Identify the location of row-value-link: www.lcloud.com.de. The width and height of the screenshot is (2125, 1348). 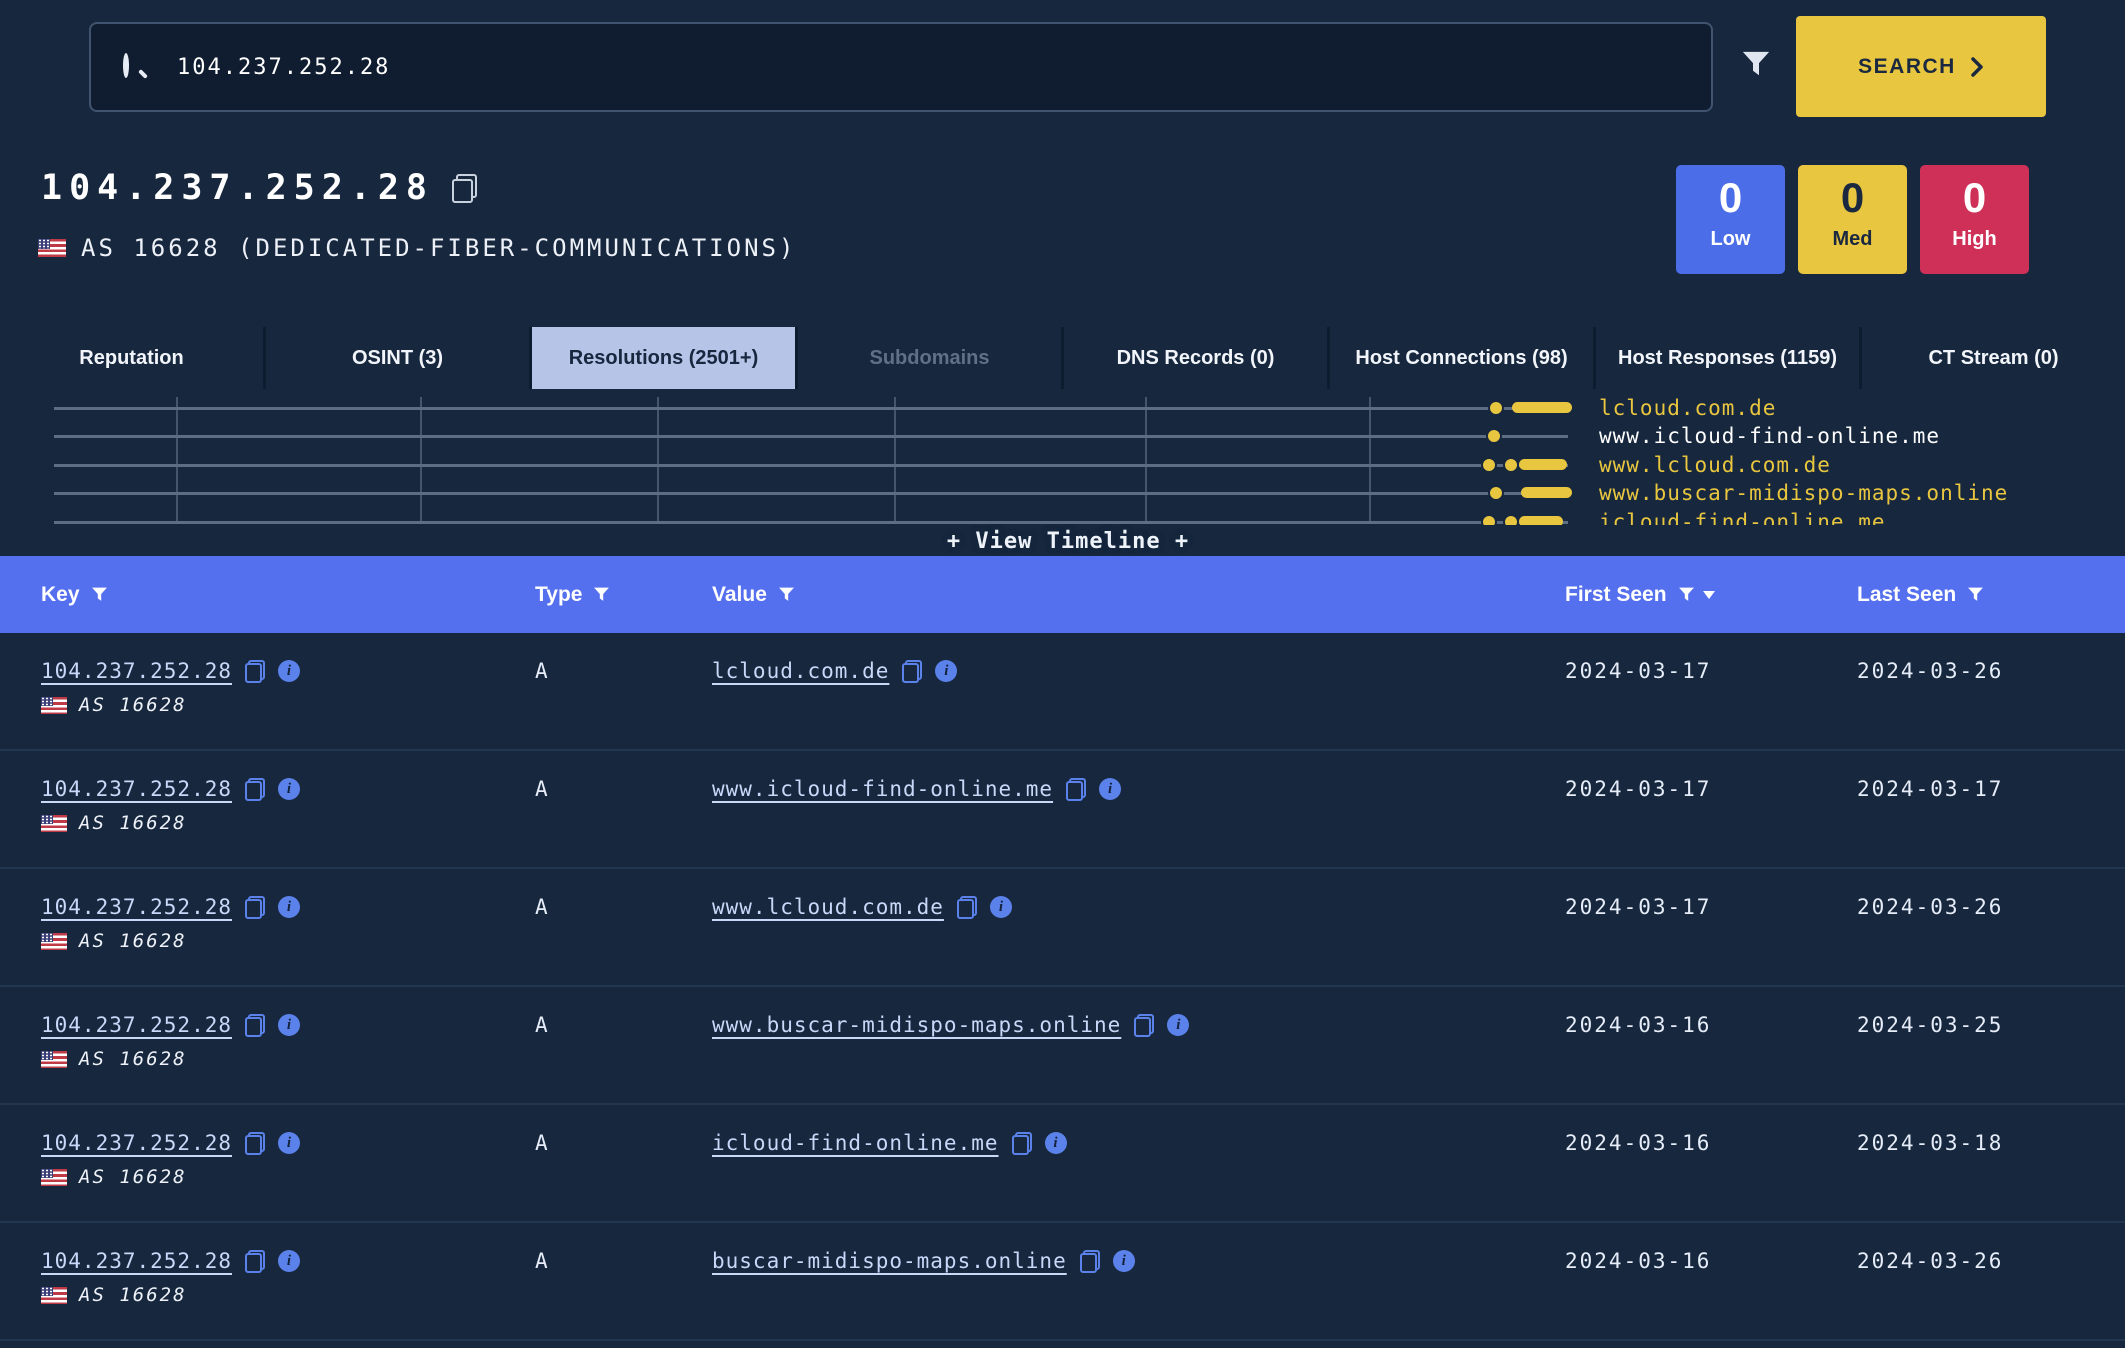
(828, 907).